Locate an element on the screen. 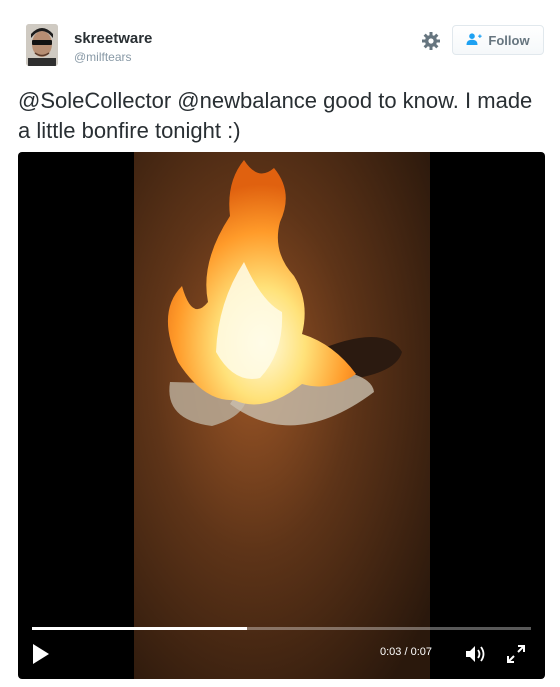  play-icon is located at coordinates (41, 654).